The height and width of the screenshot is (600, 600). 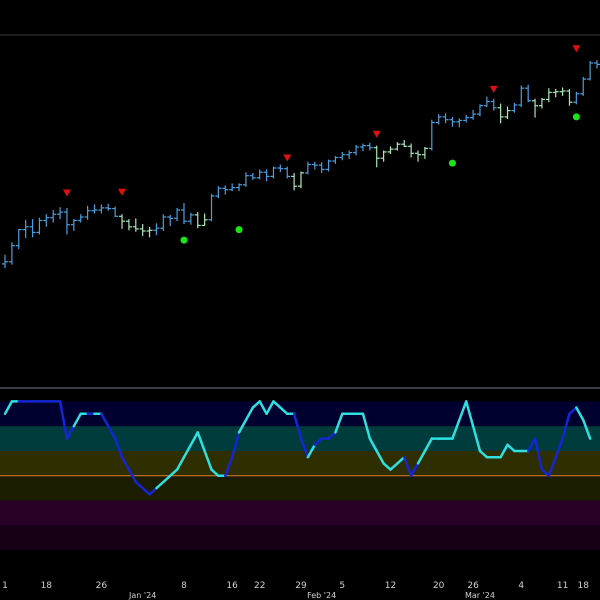 What do you see at coordinates (142, 595) in the screenshot?
I see `x-month-label: Jan '24` at bounding box center [142, 595].